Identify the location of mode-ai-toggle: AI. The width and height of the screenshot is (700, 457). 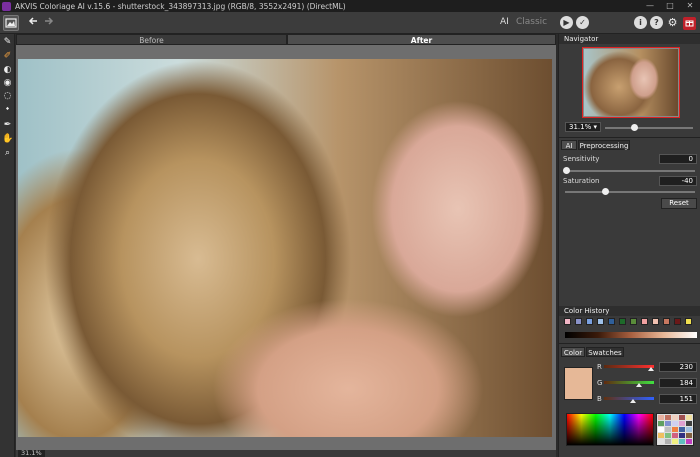
(504, 22).